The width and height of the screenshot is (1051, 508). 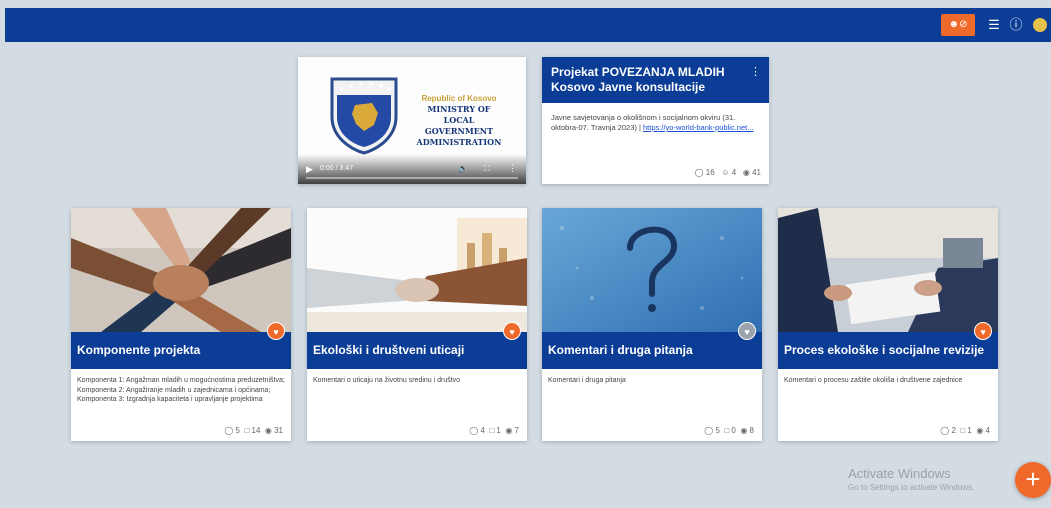 I want to click on views-count: 7, so click(x=516, y=430).